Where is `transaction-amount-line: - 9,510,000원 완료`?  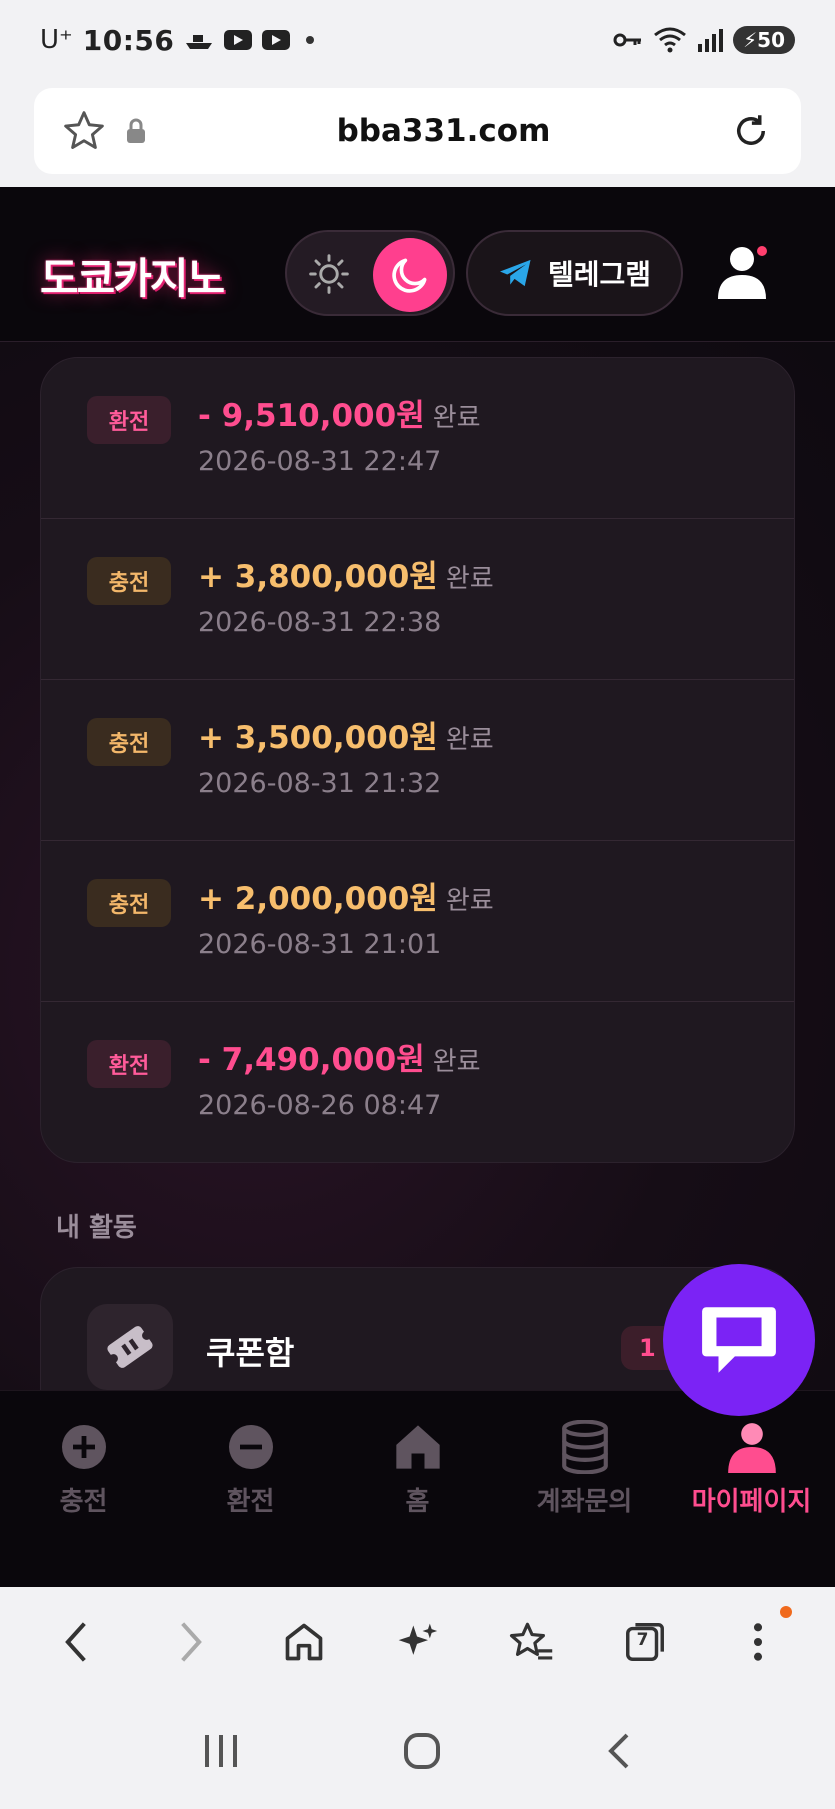
transaction-amount-line: - 9,510,000원 완료 is located at coordinates (339, 412).